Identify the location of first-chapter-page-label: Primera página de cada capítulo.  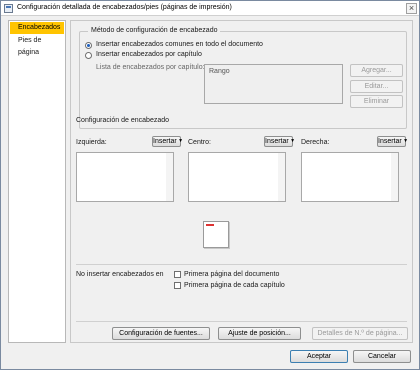
(234, 285).